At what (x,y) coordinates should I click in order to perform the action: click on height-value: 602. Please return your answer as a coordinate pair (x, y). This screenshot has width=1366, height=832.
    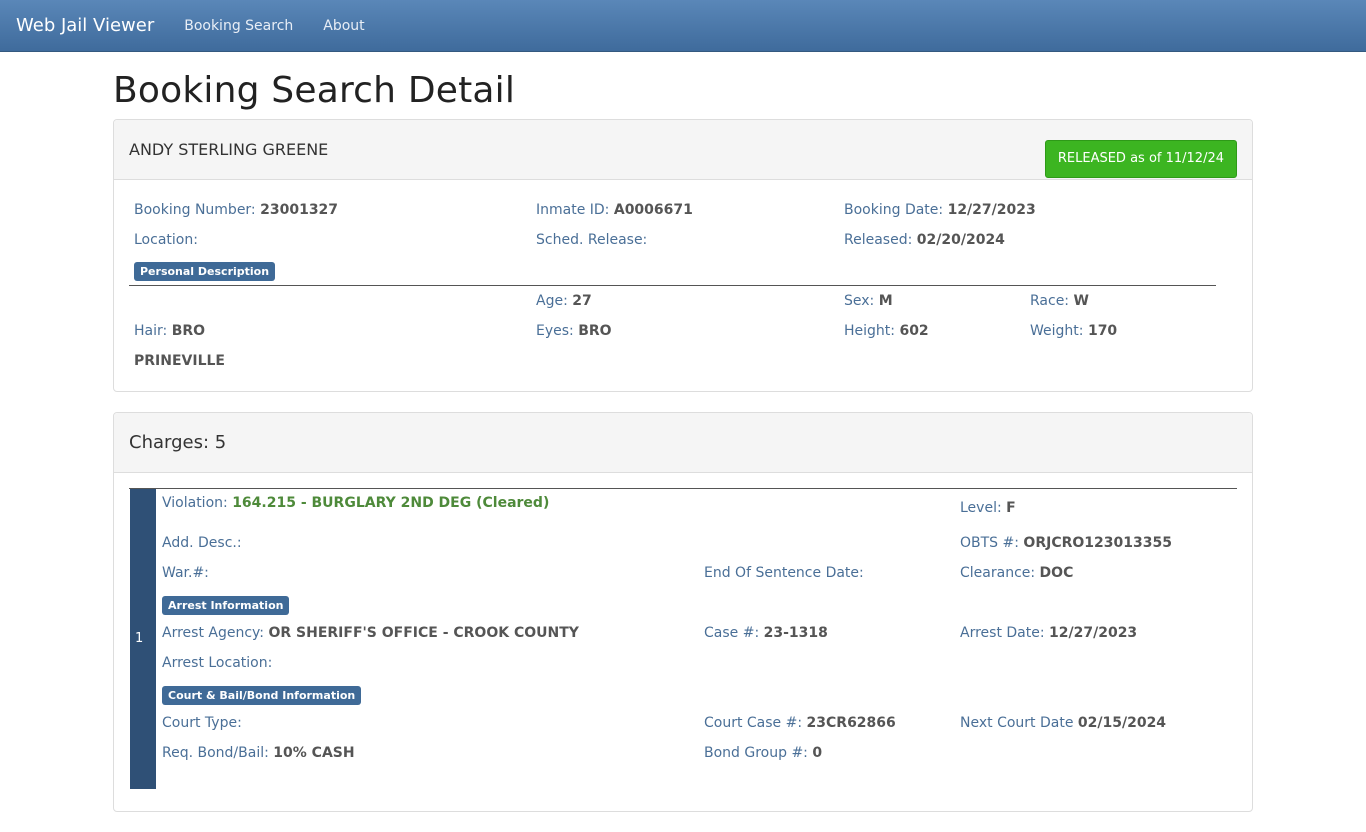
    Looking at the image, I should click on (914, 331).